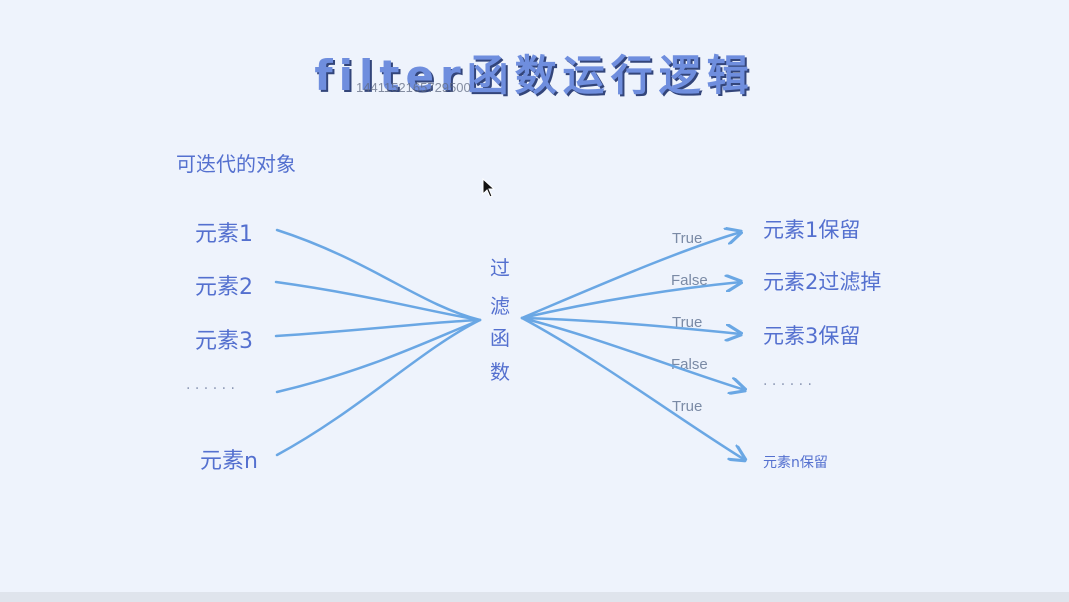  I want to click on bottom-band, so click(534, 597).